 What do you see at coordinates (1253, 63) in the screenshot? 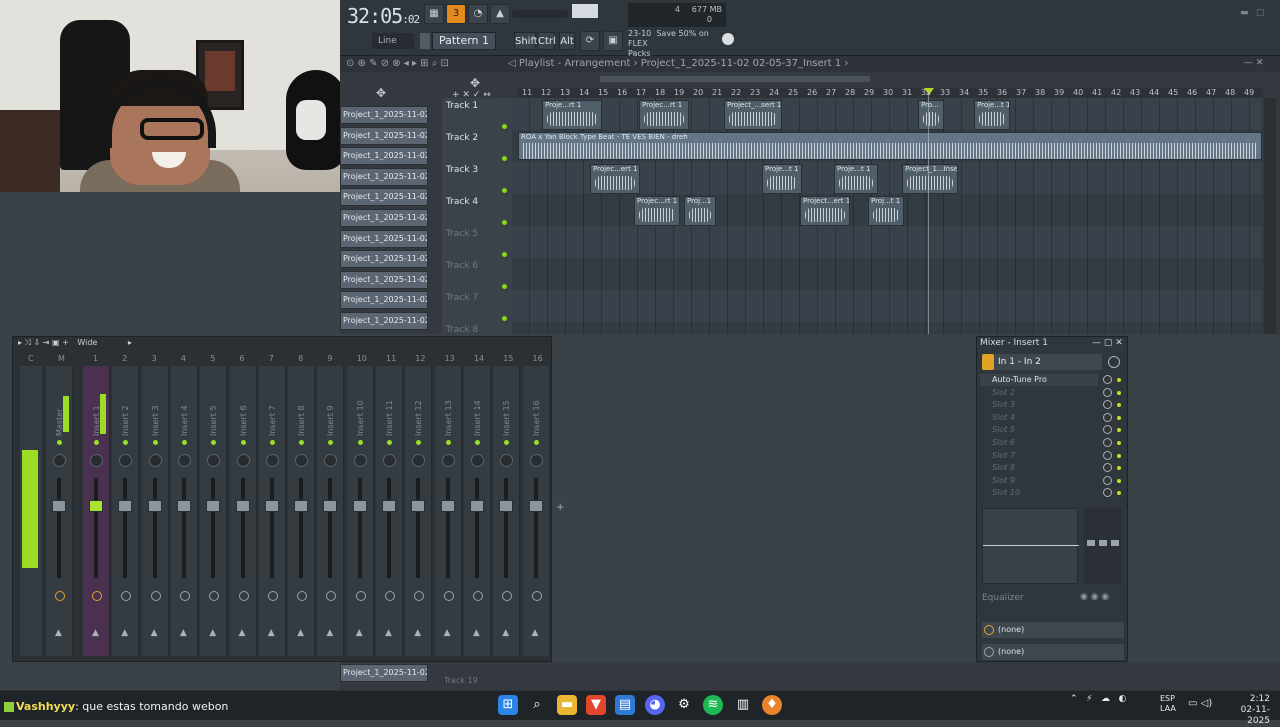
I see `playlist-window-controls: — ✕` at bounding box center [1253, 63].